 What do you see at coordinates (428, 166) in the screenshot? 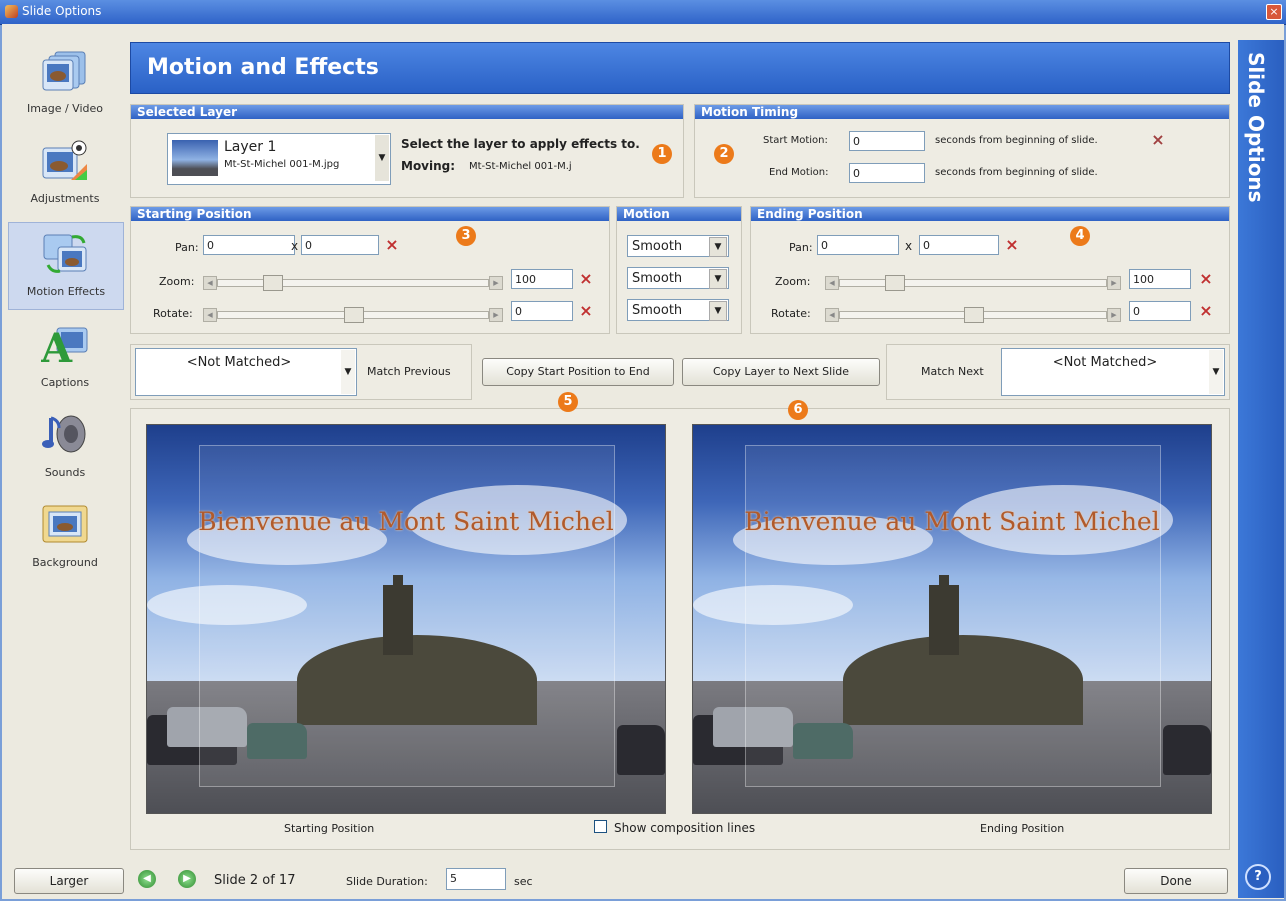
I see `moving-label: Moving:` at bounding box center [428, 166].